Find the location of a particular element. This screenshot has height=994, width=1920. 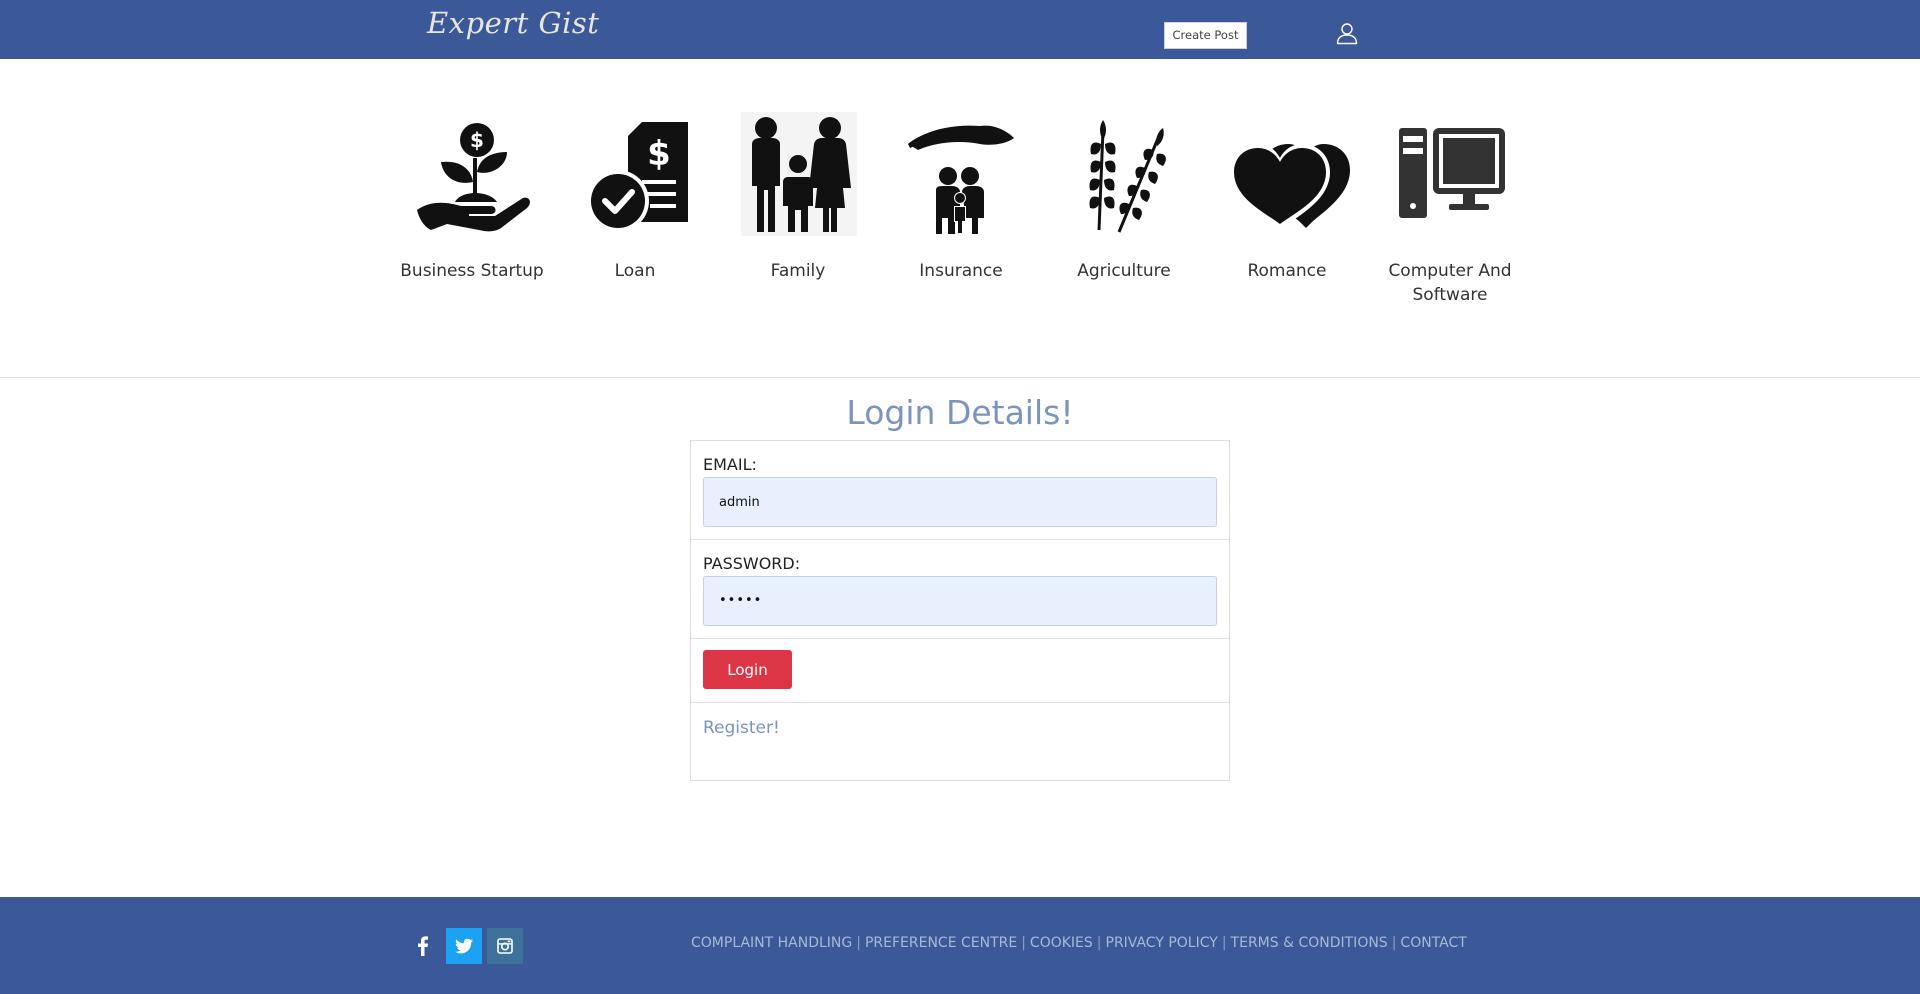

email-field is located at coordinates (960, 502).